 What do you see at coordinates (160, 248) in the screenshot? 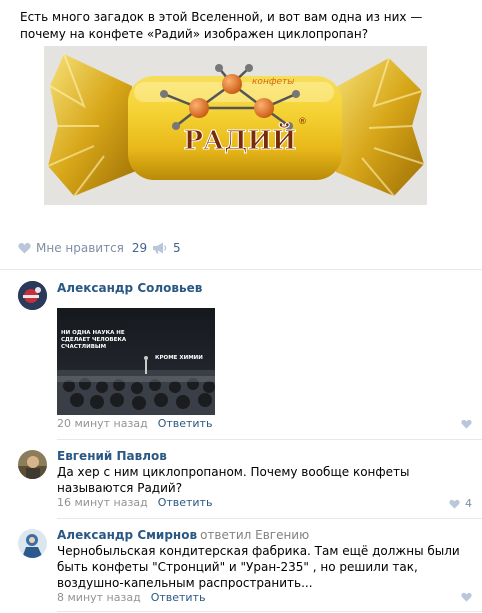
I see `share-megaphone-icon` at bounding box center [160, 248].